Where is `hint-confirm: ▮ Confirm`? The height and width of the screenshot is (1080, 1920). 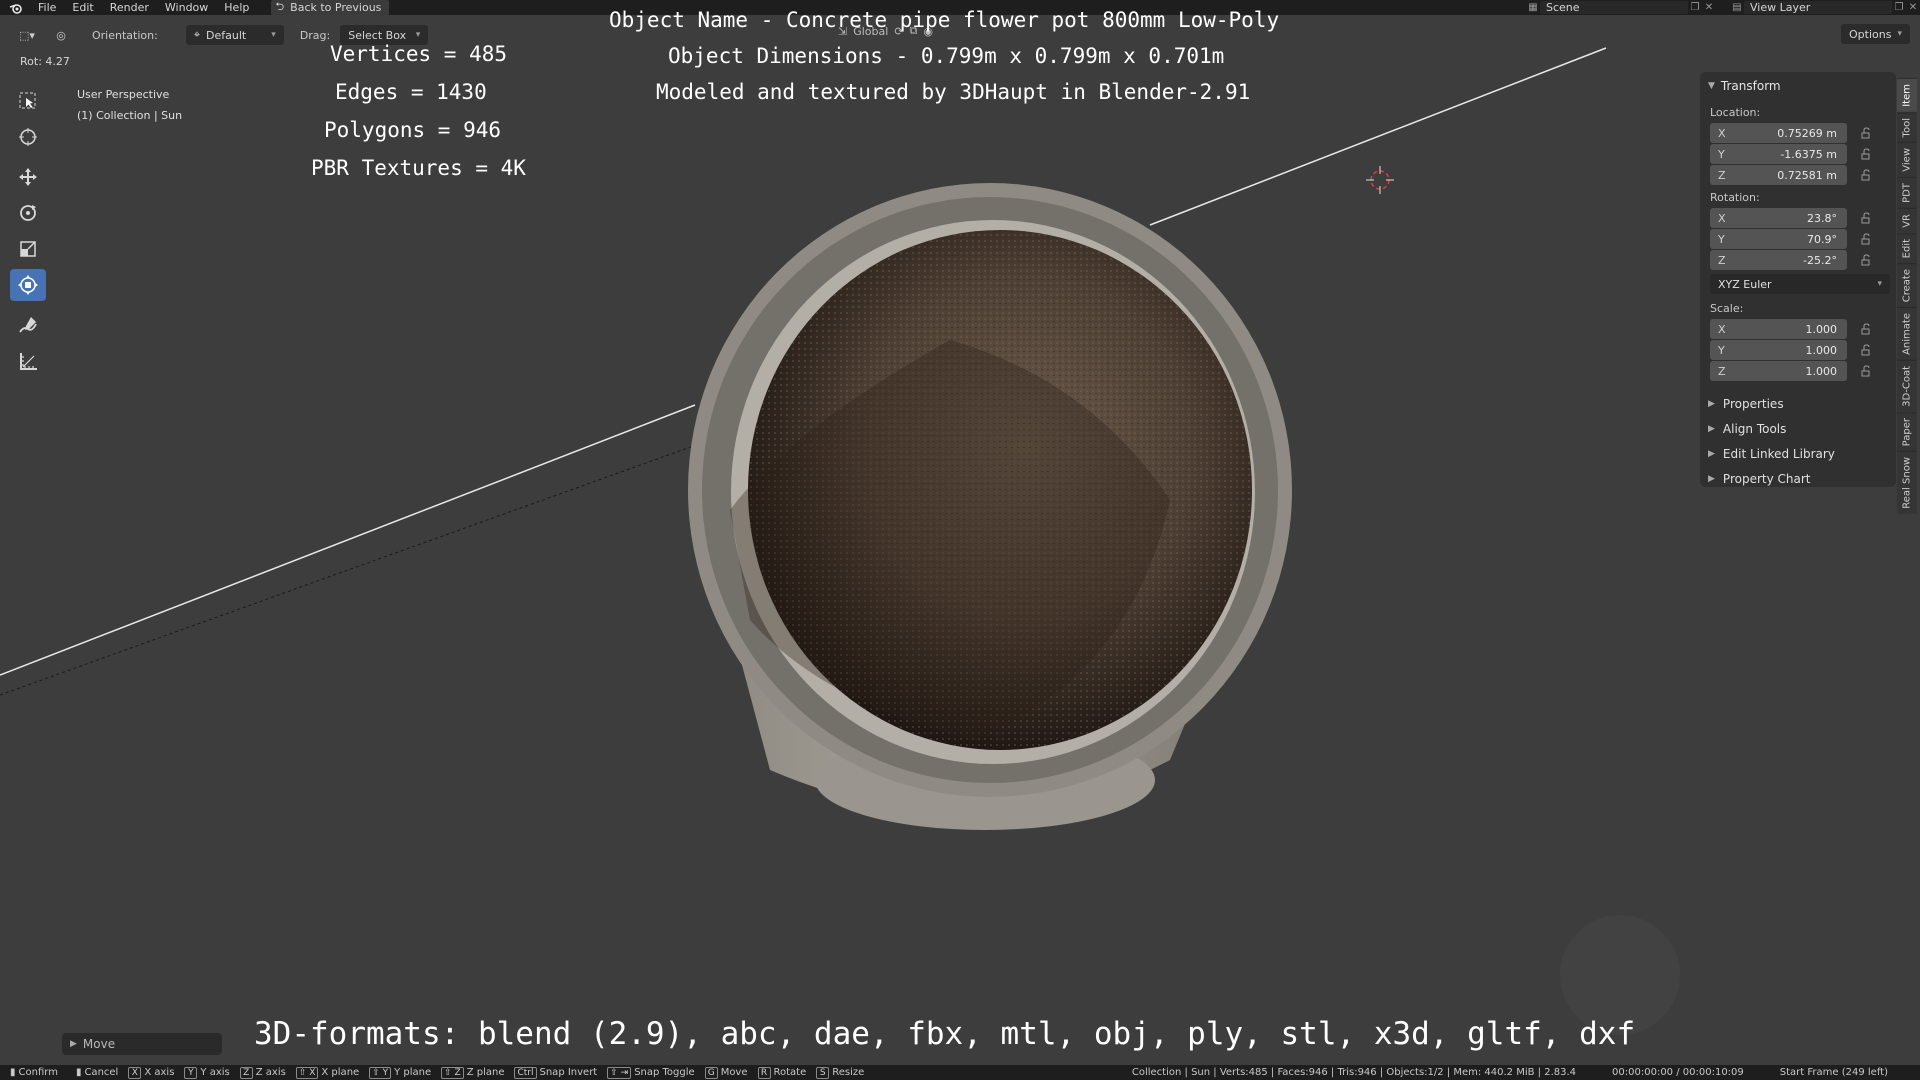
hint-confirm: ▮ Confirm is located at coordinates (34, 1072).